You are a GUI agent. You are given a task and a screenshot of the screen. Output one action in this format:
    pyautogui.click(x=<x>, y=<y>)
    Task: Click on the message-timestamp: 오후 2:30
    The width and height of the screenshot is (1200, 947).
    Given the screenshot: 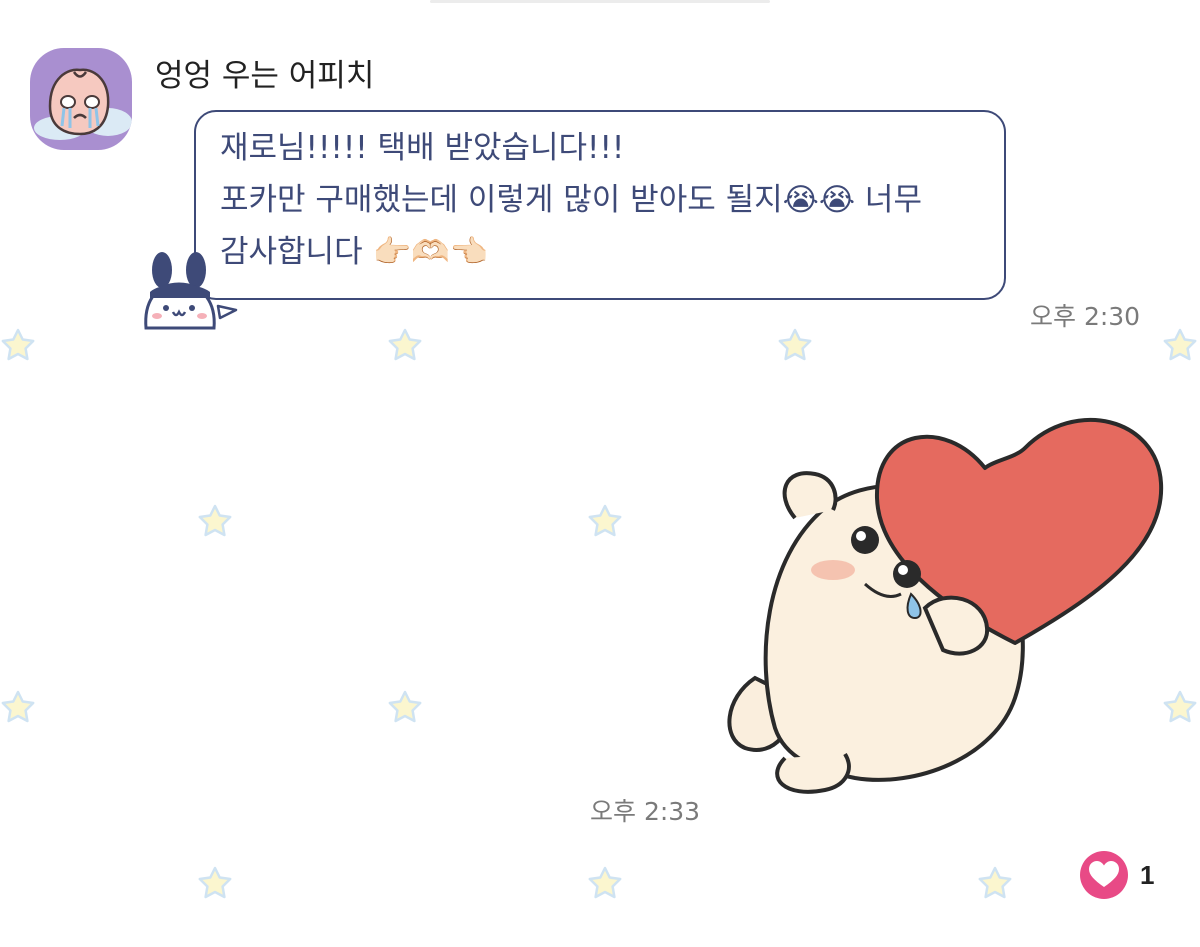 What is the action you would take?
    pyautogui.click(x=1085, y=316)
    